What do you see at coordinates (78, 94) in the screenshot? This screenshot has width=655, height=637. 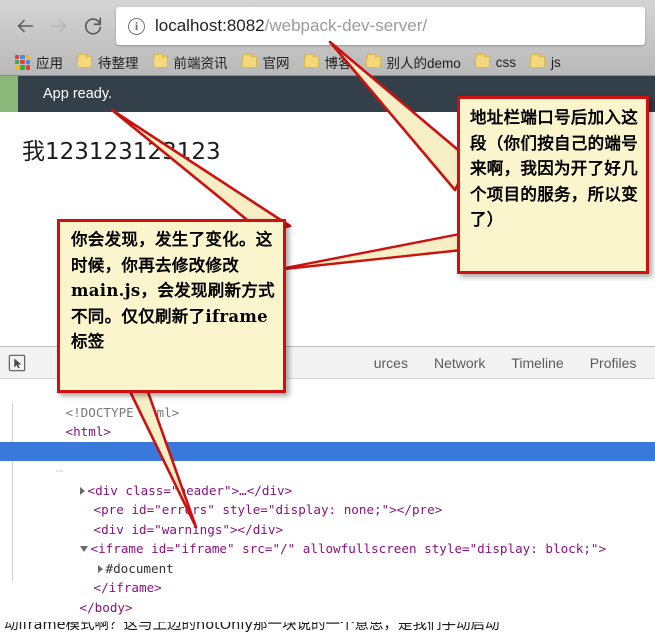 I see `app-ready-status: App ready.` at bounding box center [78, 94].